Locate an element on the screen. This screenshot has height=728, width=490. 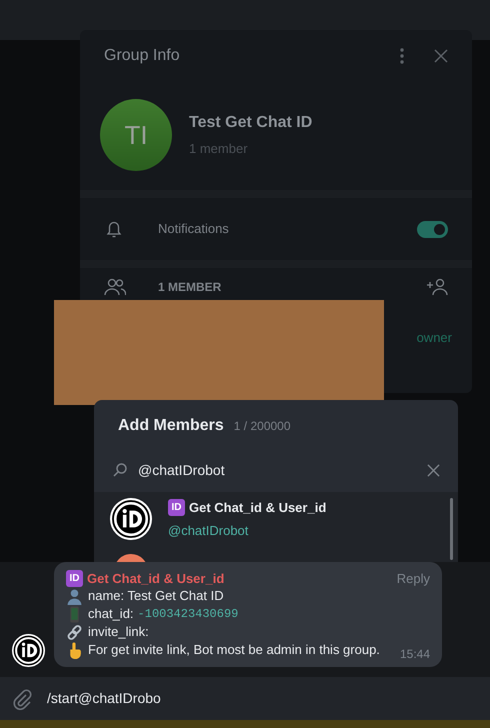
panel-title: Group Info is located at coordinates (142, 56).